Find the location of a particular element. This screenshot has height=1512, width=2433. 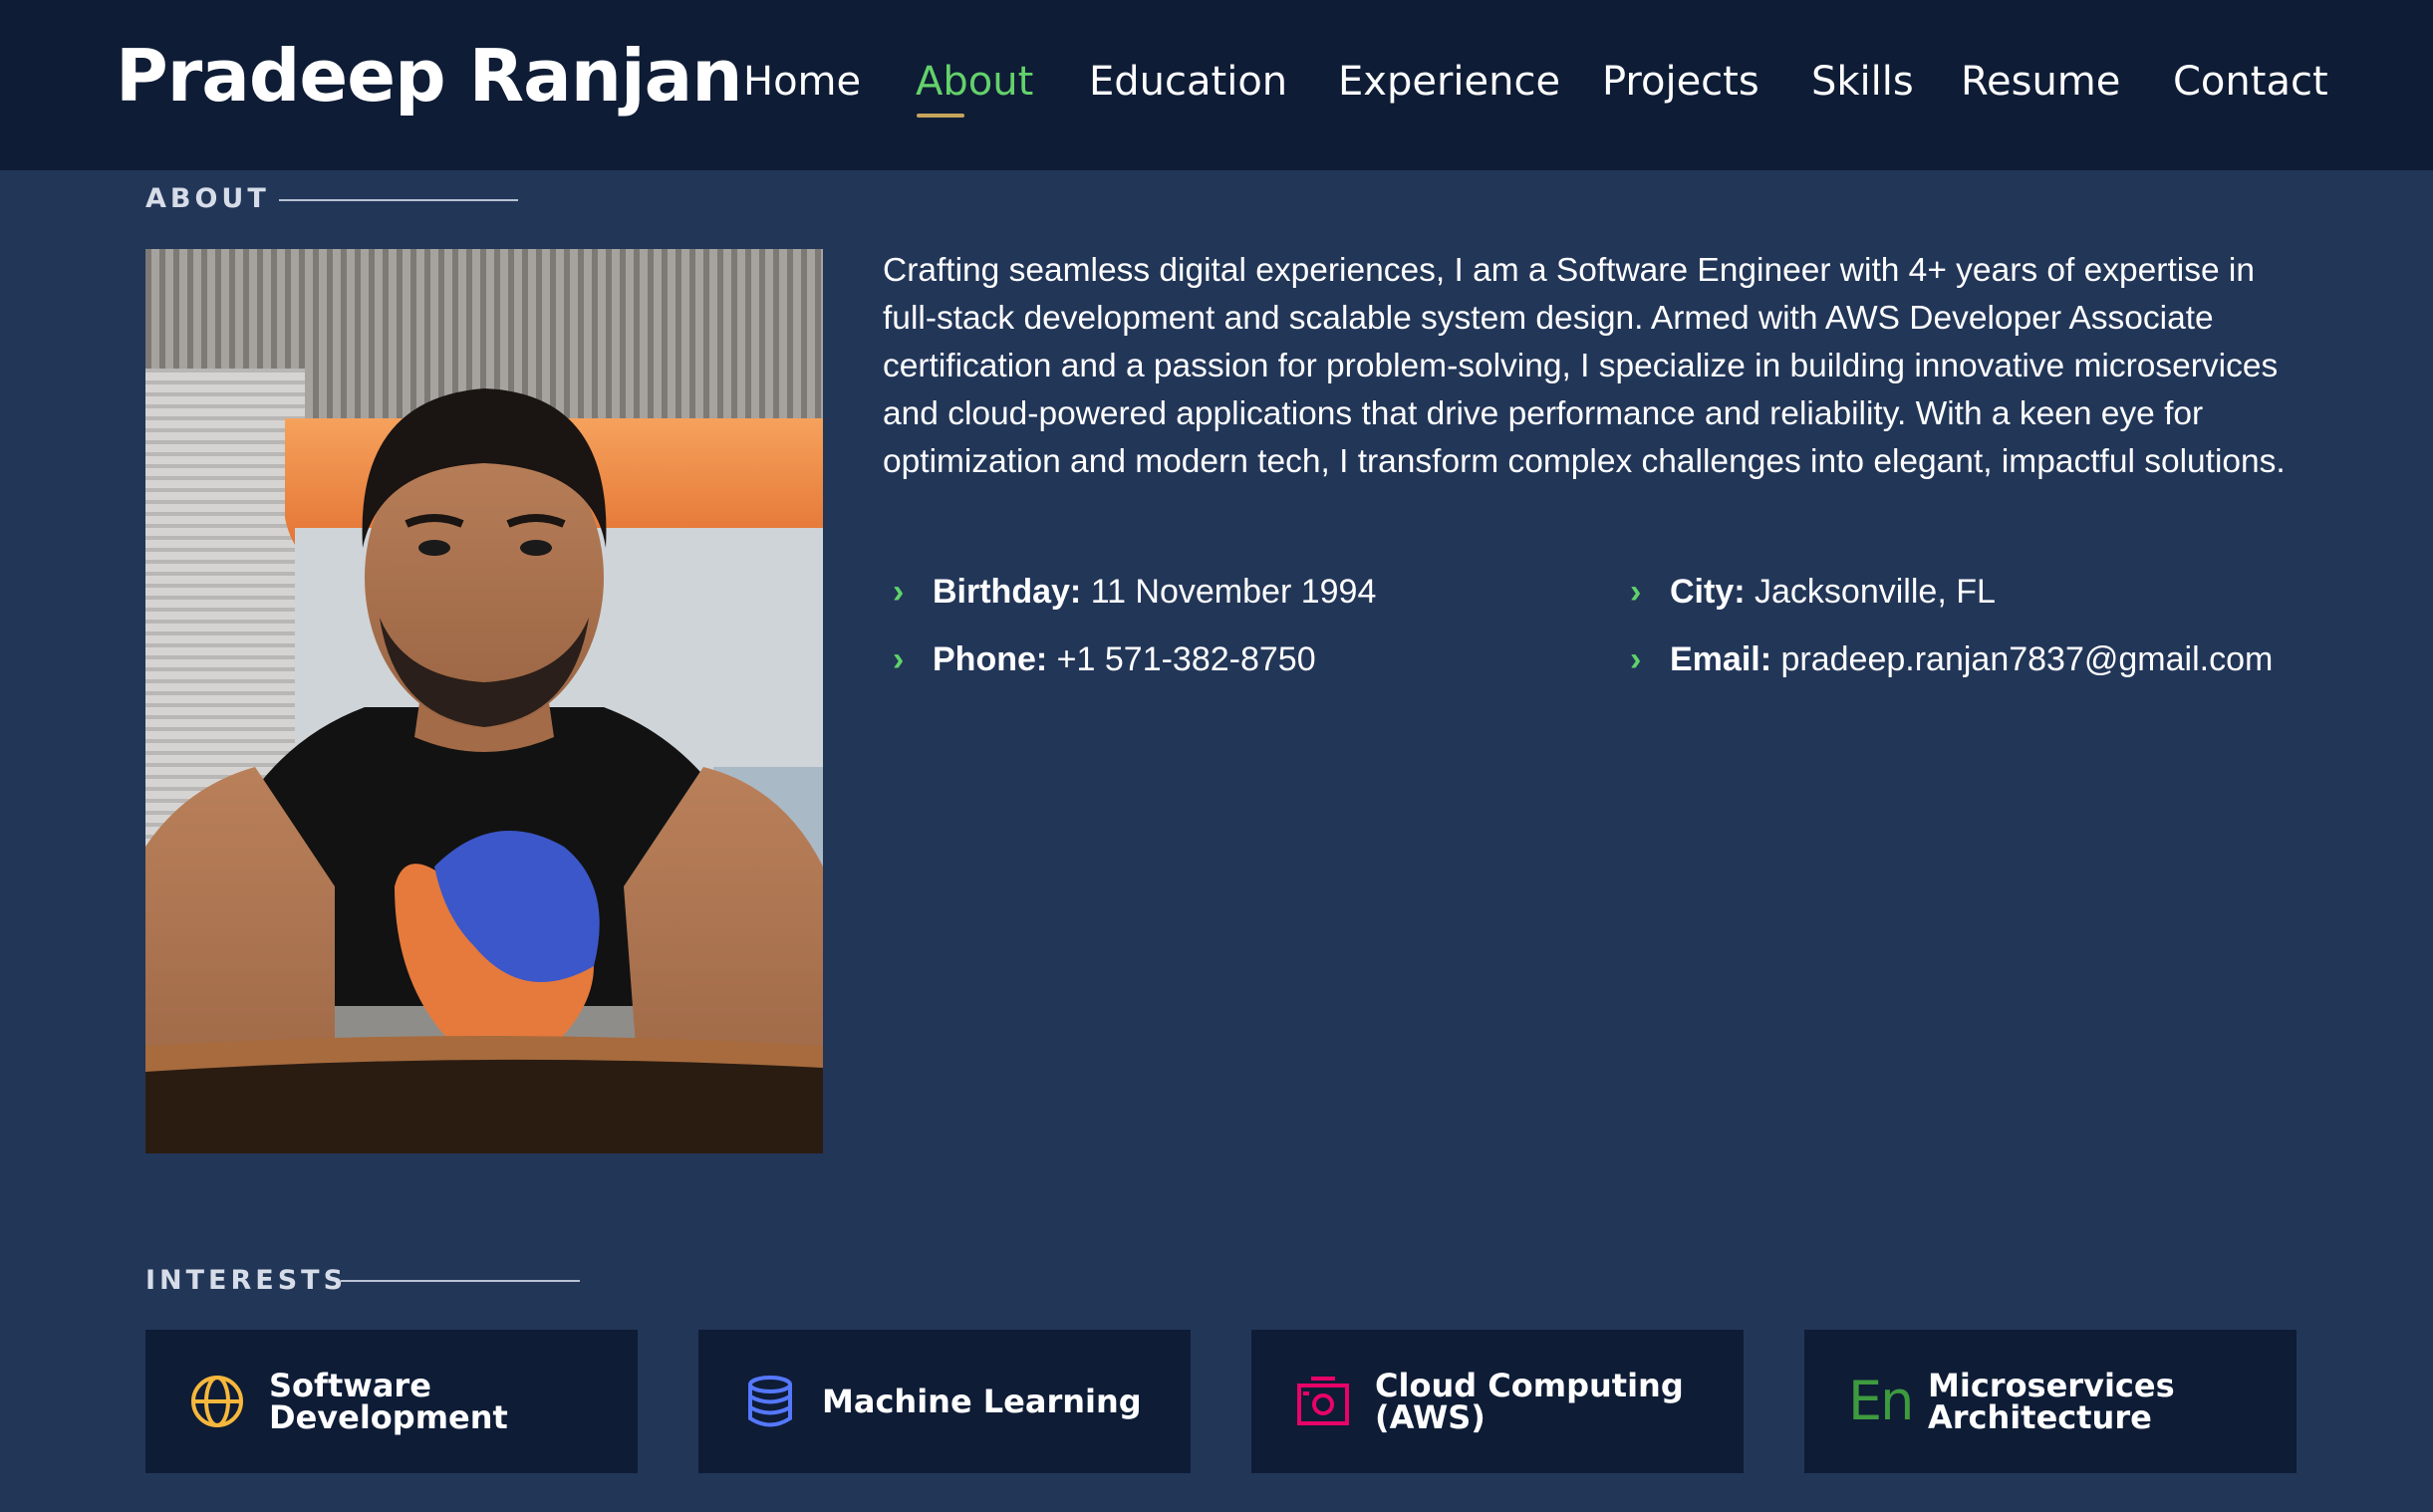

nav-about: About is located at coordinates (974, 82).